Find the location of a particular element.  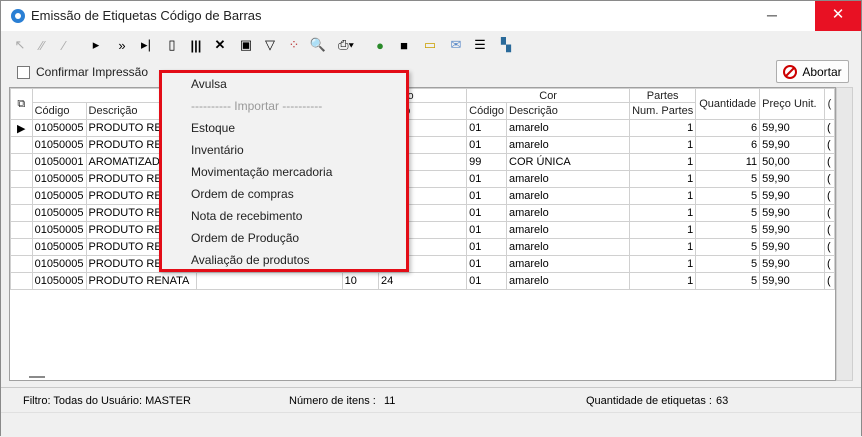

bag-icon: ▣ is located at coordinates (246, 45).